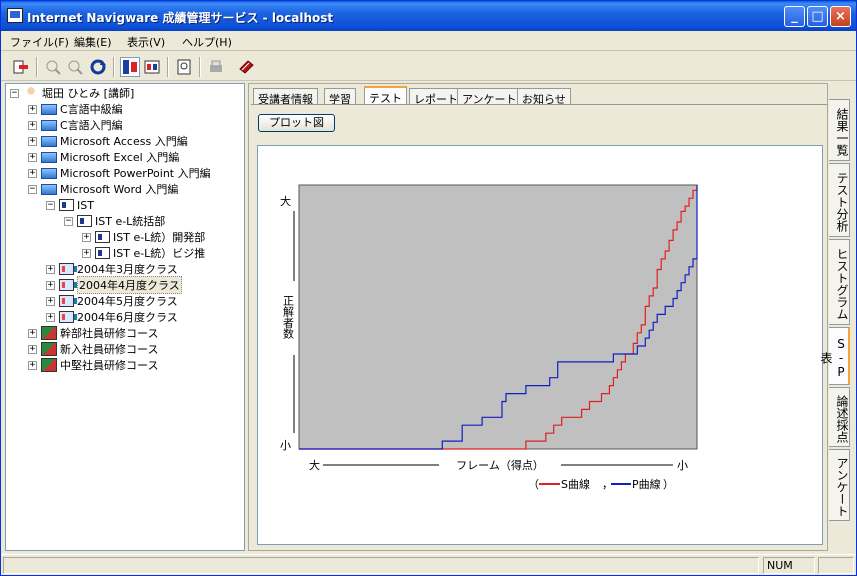 The width and height of the screenshot is (857, 576). What do you see at coordinates (668, 484) in the screenshot?
I see `legend-close: ）` at bounding box center [668, 484].